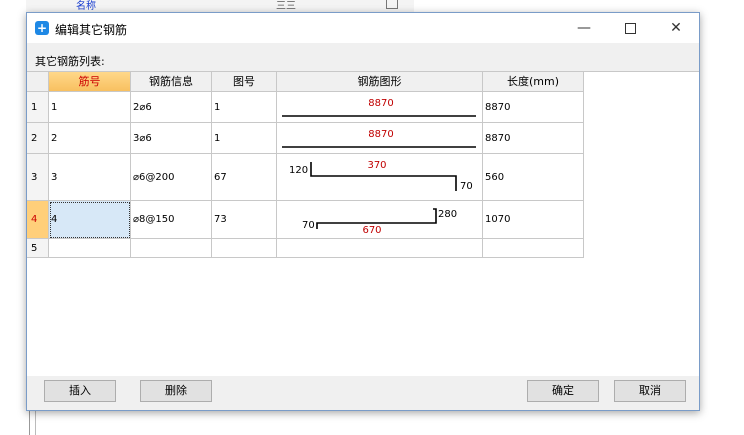 This screenshot has height=435, width=744. I want to click on figure-no-cell: 67, so click(244, 177).